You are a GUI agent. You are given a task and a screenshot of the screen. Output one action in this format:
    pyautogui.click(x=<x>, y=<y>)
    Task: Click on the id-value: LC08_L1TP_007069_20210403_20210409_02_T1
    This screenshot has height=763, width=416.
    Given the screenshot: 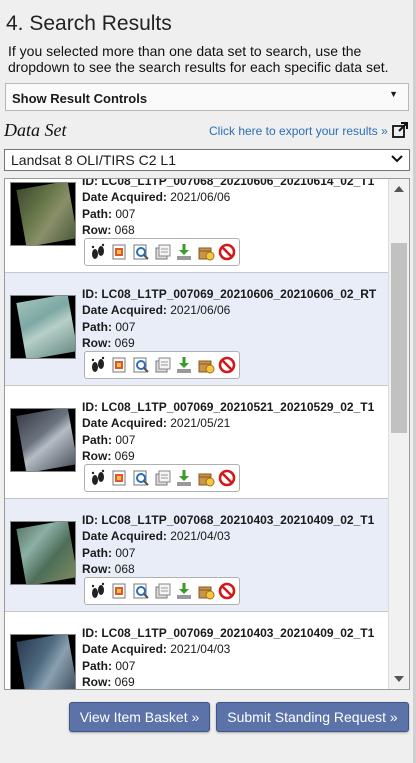 What is the action you would take?
    pyautogui.click(x=238, y=633)
    